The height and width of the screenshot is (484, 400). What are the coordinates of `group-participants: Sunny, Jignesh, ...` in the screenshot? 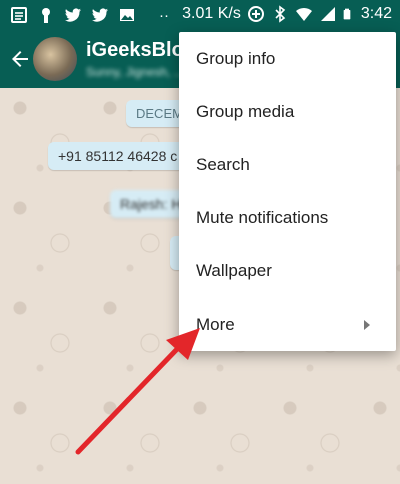 It's located at (135, 72).